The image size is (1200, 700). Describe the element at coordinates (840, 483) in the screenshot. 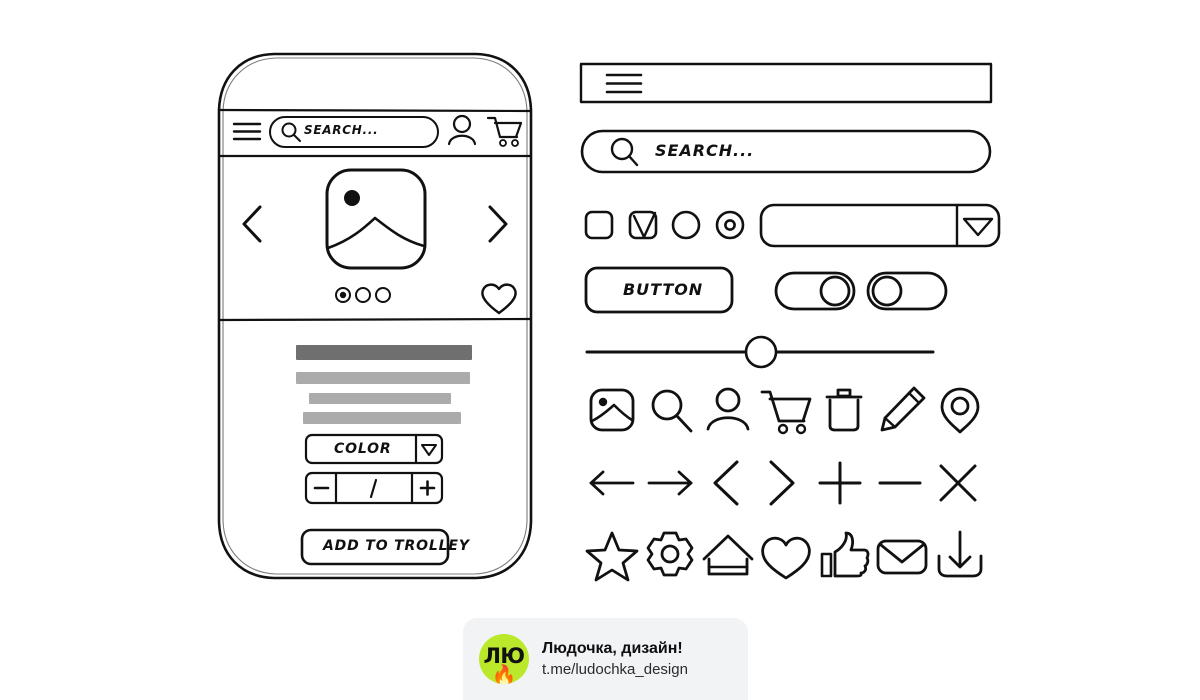

I see `plus-icon` at that location.